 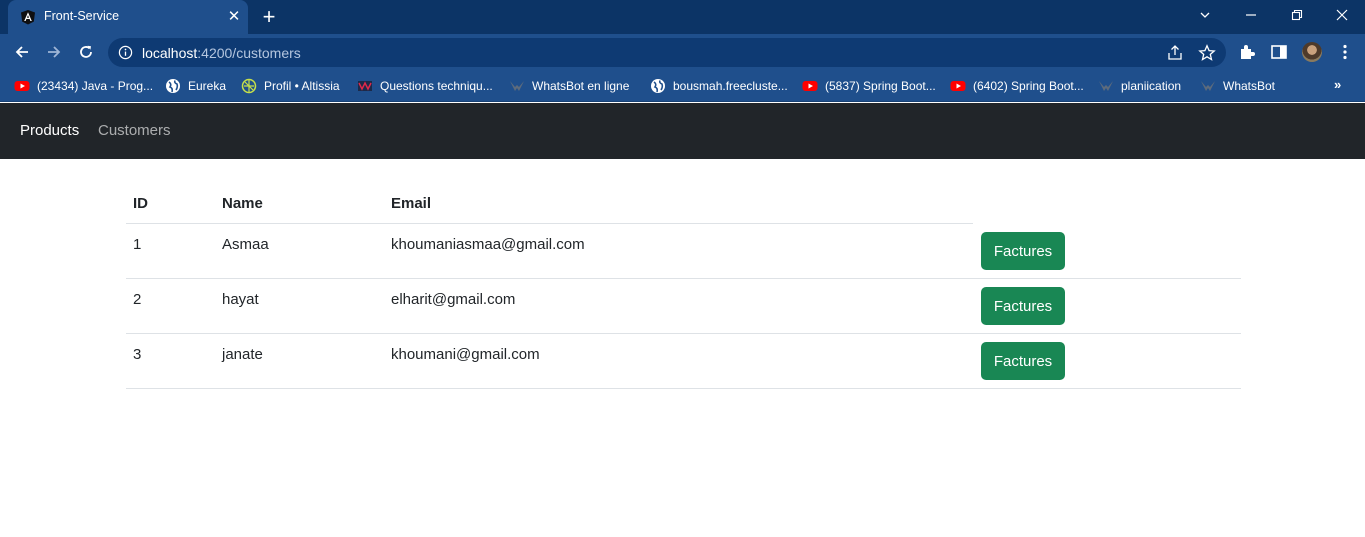 I want to click on browser-toolbar: localhost:4200/customers, so click(x=682, y=52).